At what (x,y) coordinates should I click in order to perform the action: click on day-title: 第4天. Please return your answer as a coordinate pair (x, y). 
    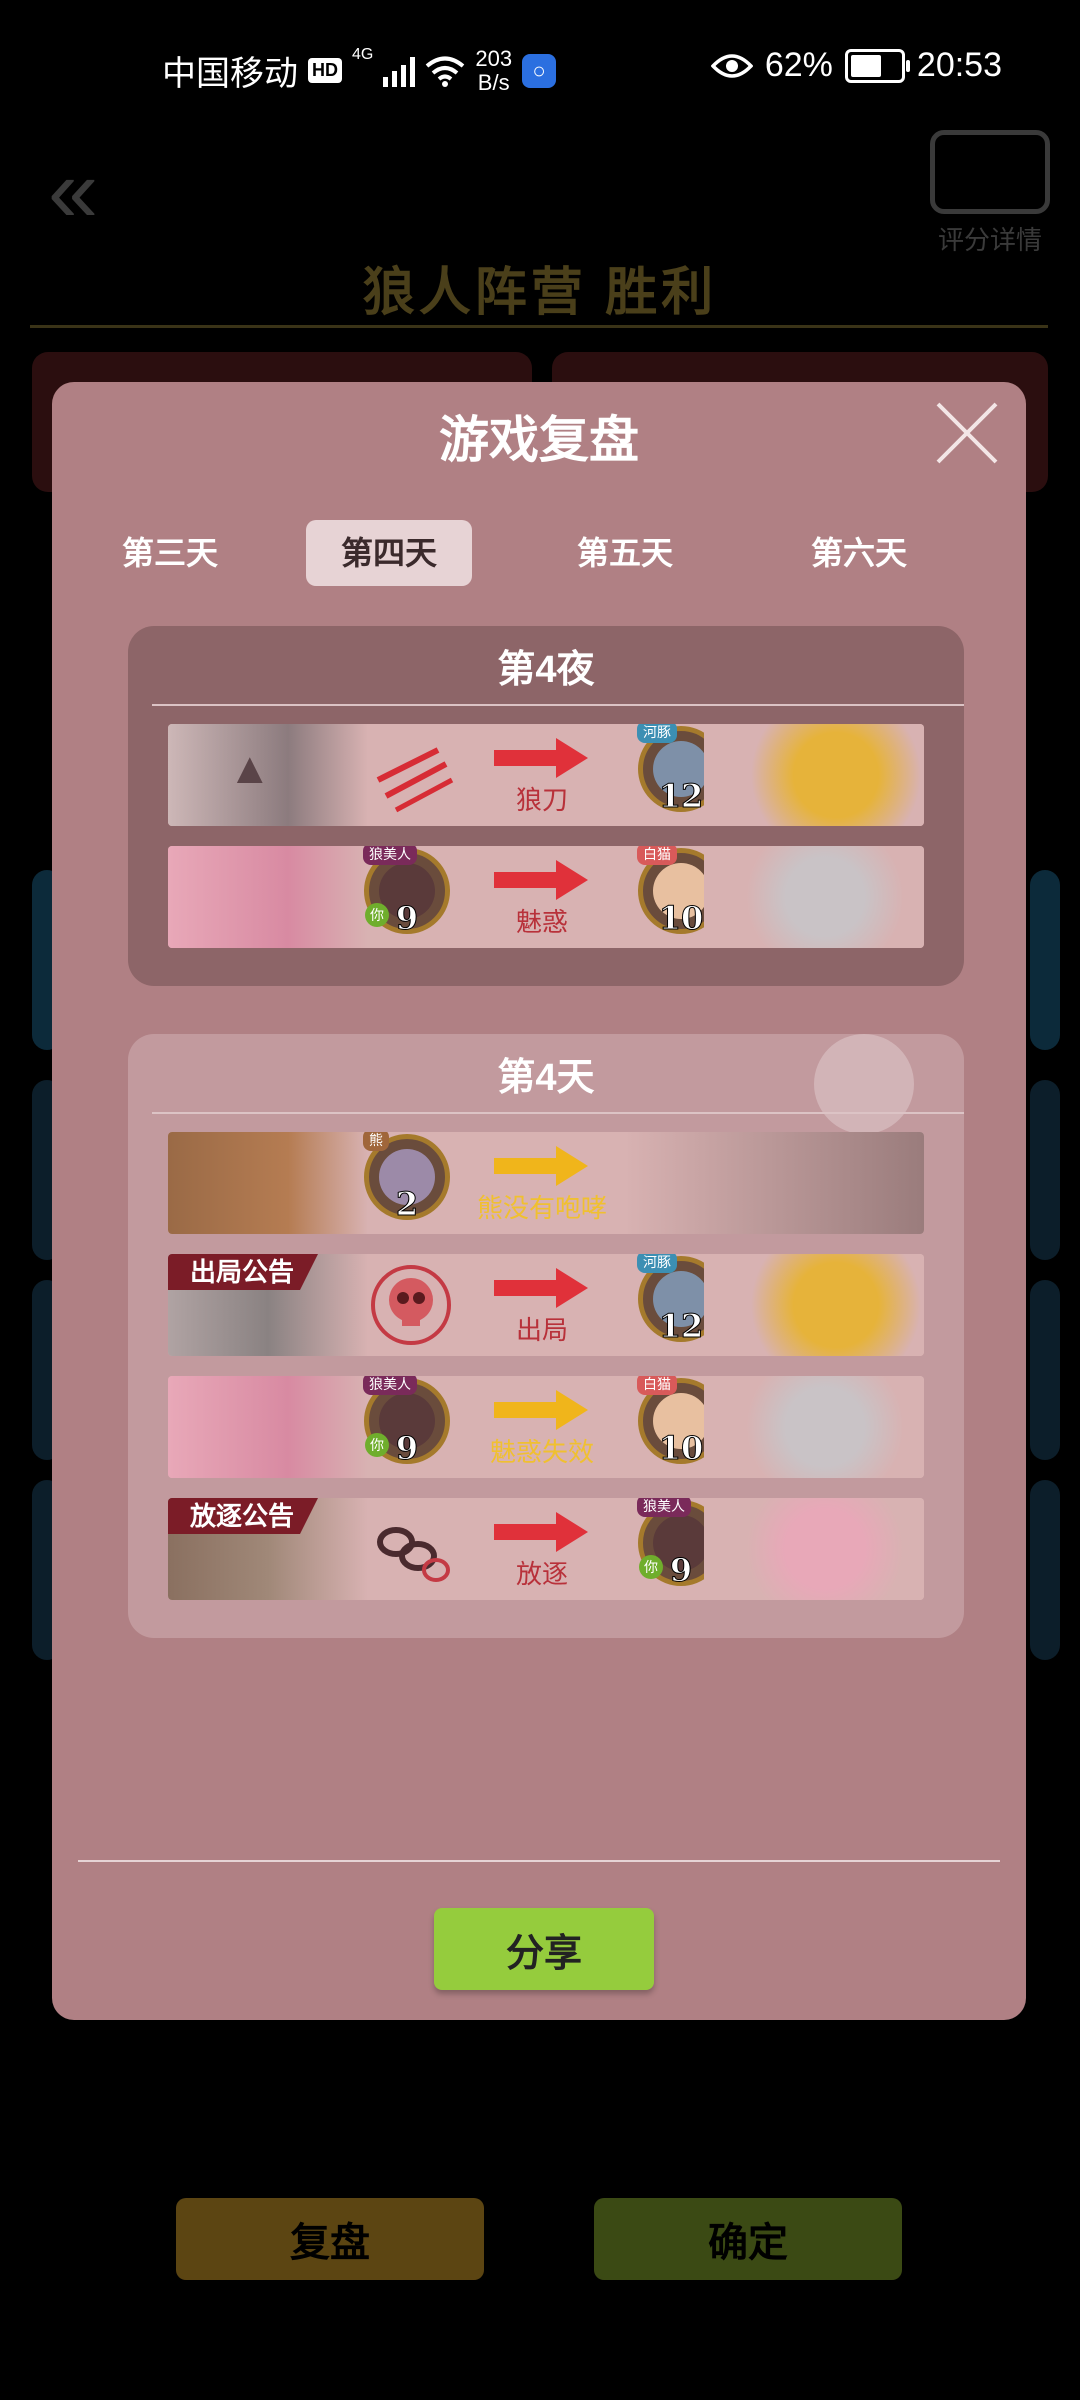
    Looking at the image, I should click on (546, 1078).